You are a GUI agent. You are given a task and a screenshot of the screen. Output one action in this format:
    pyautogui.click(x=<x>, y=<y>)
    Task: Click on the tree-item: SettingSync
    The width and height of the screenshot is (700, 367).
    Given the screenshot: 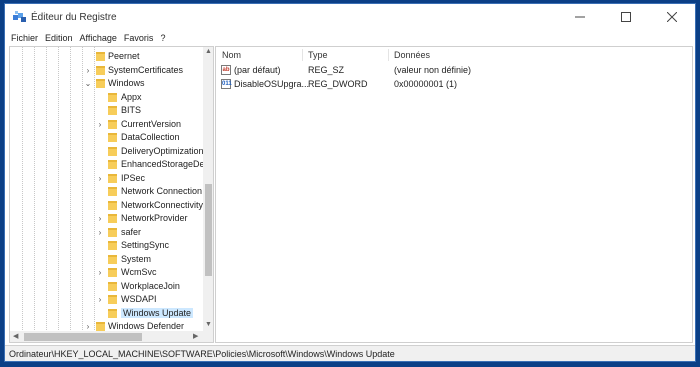 What is the action you would take?
    pyautogui.click(x=106, y=246)
    